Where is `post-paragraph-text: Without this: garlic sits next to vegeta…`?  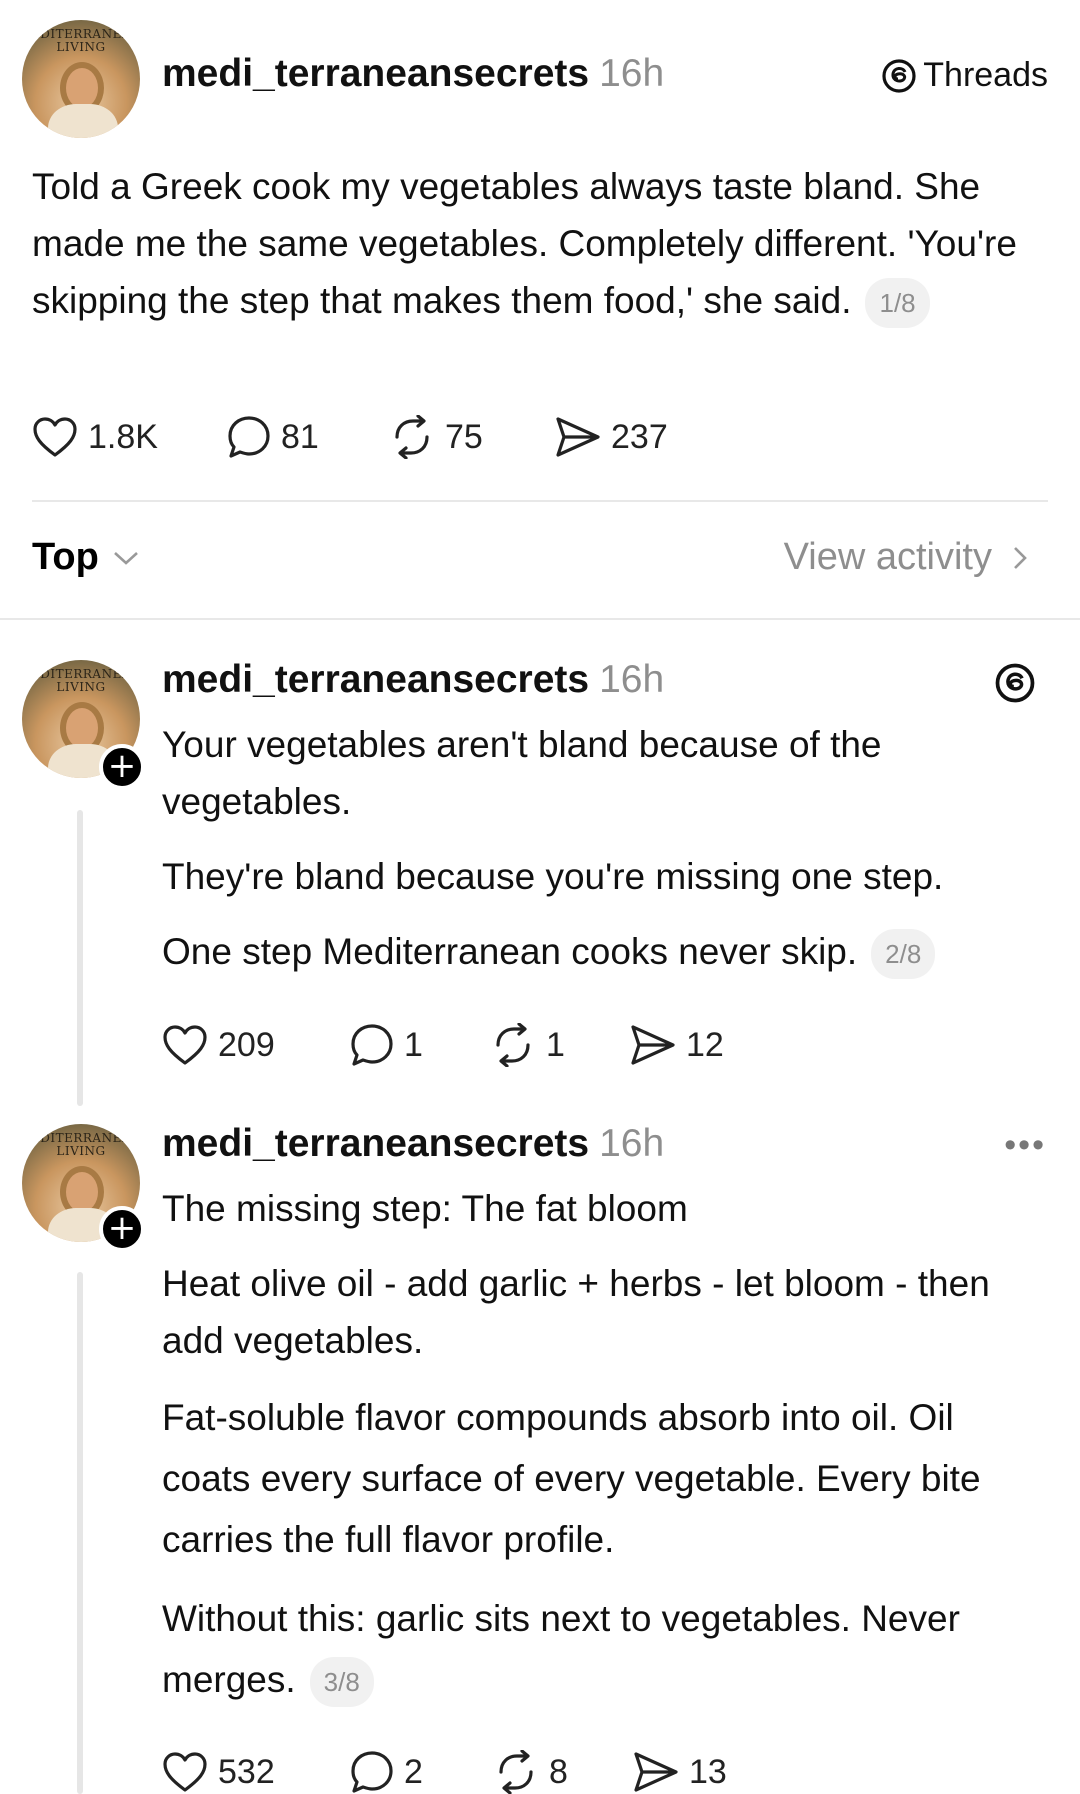 post-paragraph-text: Without this: garlic sits next to vegeta… is located at coordinates (561, 1649).